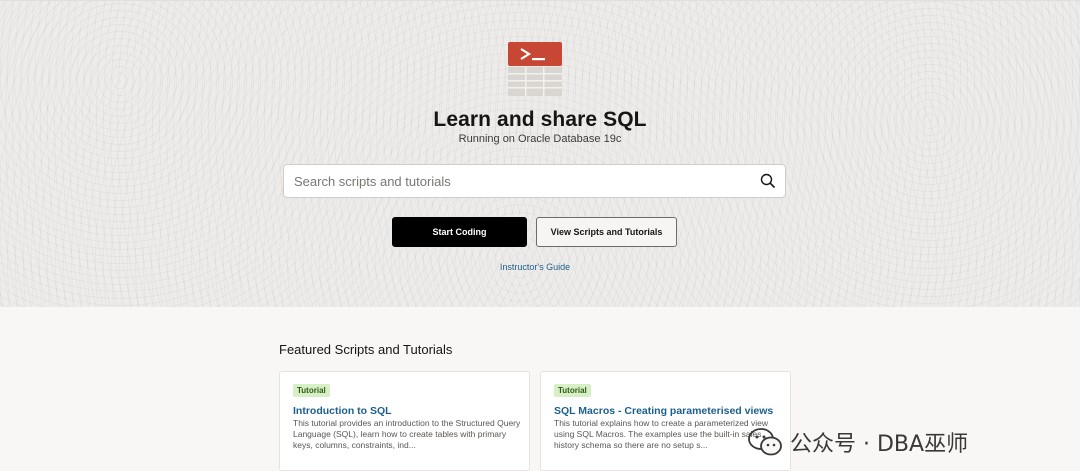 Image resolution: width=1080 pixels, height=471 pixels. I want to click on watermark: 公众号 · DBA巫师, so click(858, 442).